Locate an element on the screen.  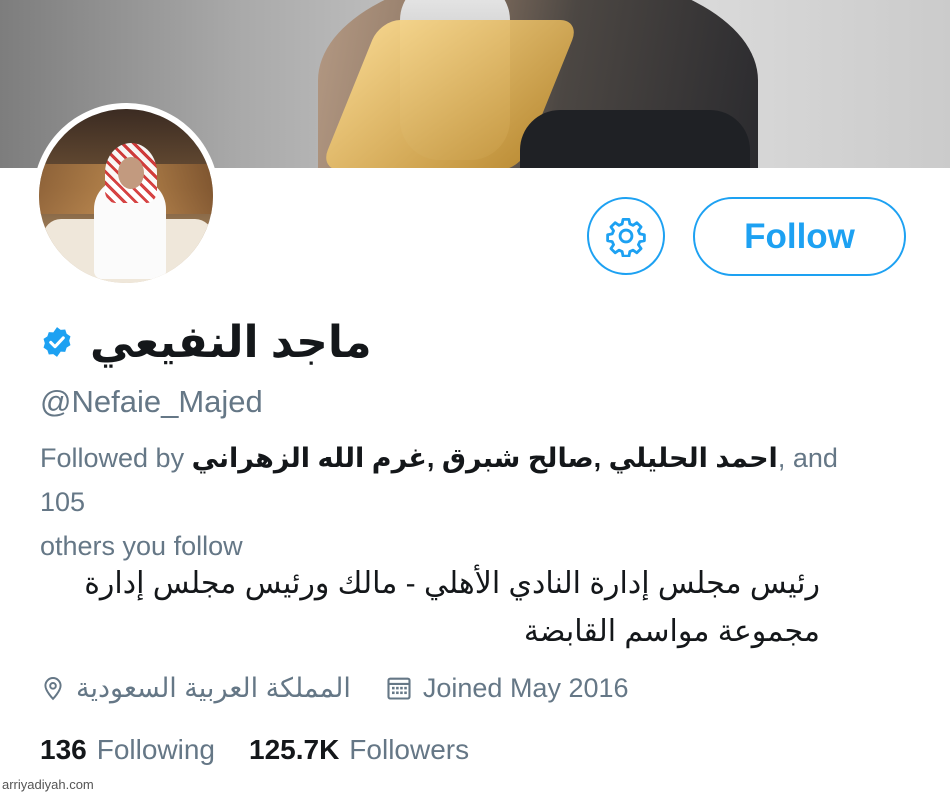
avatar-photo is located at coordinates (126, 196).